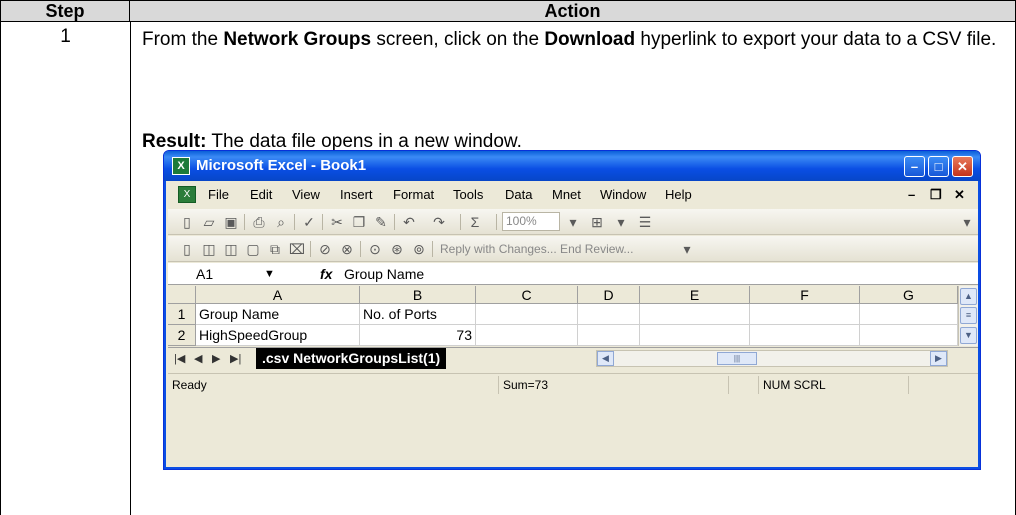  I want to click on doc-restore-icon: ❐, so click(936, 195).